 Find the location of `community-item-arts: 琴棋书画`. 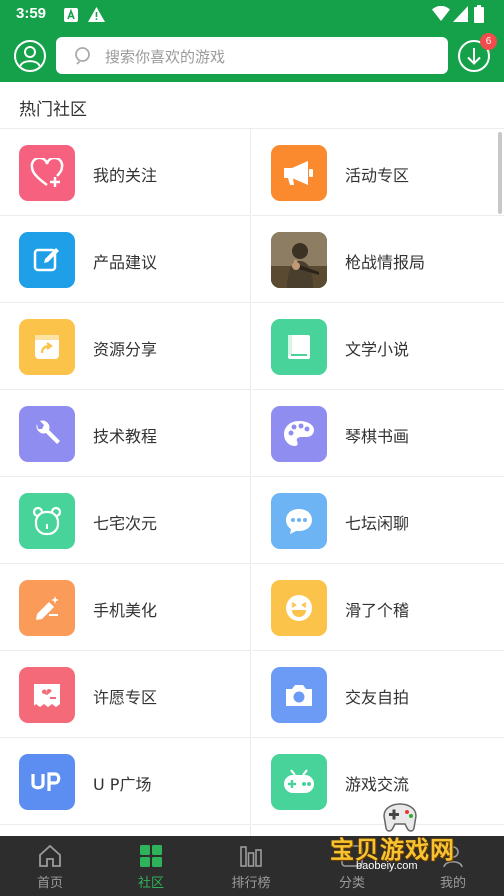

community-item-arts: 琴棋书画 is located at coordinates (378, 433).